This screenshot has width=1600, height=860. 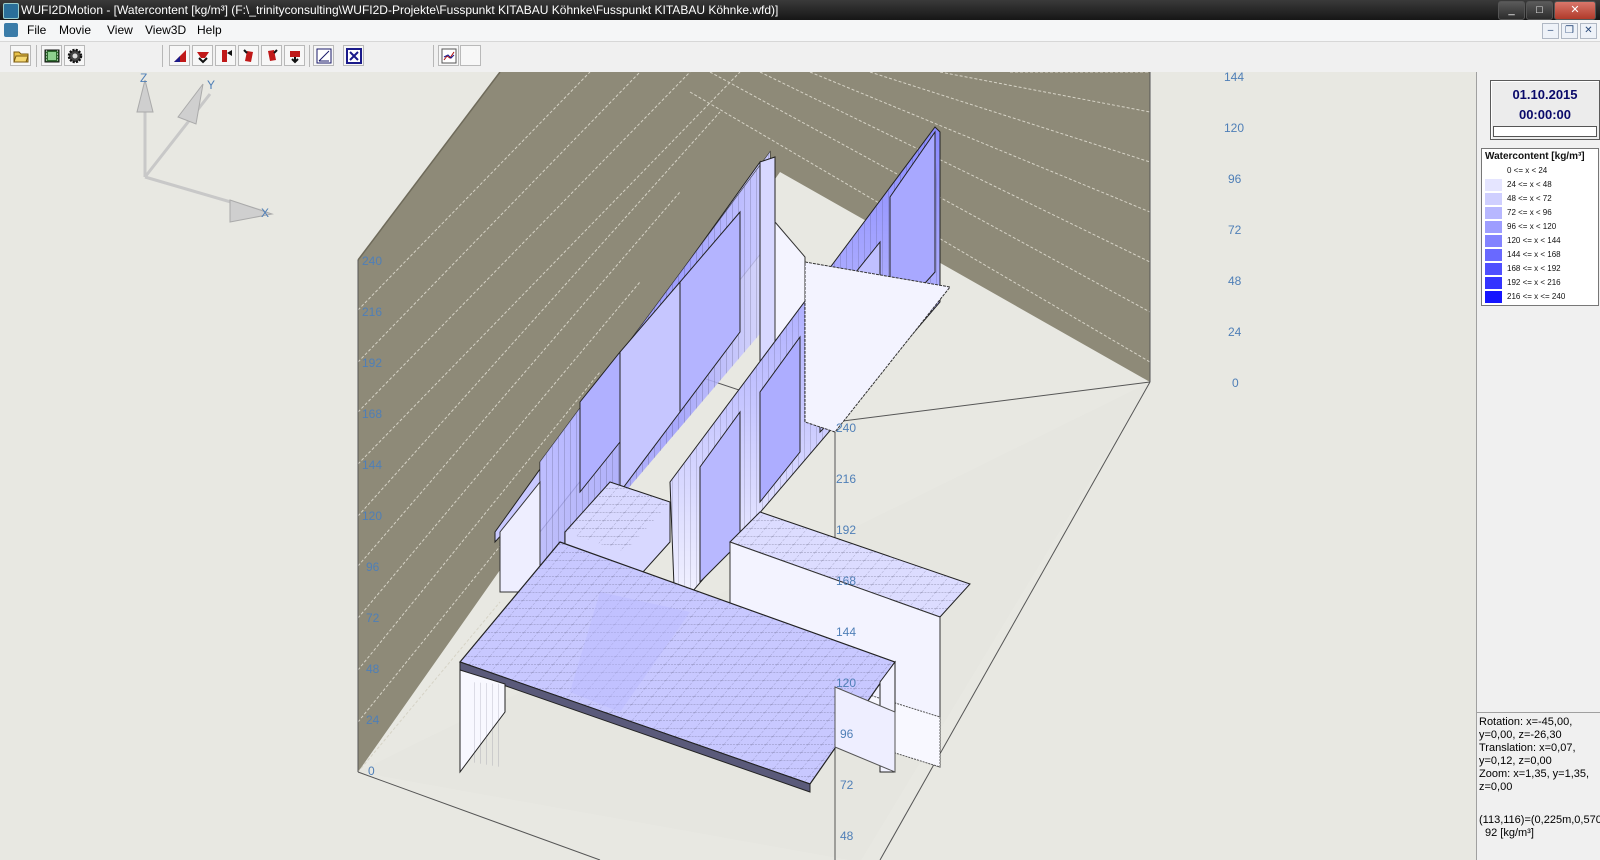 What do you see at coordinates (1534, 774) in the screenshot?
I see `info-line: Zoom: x=1,35, y=1,35,` at bounding box center [1534, 774].